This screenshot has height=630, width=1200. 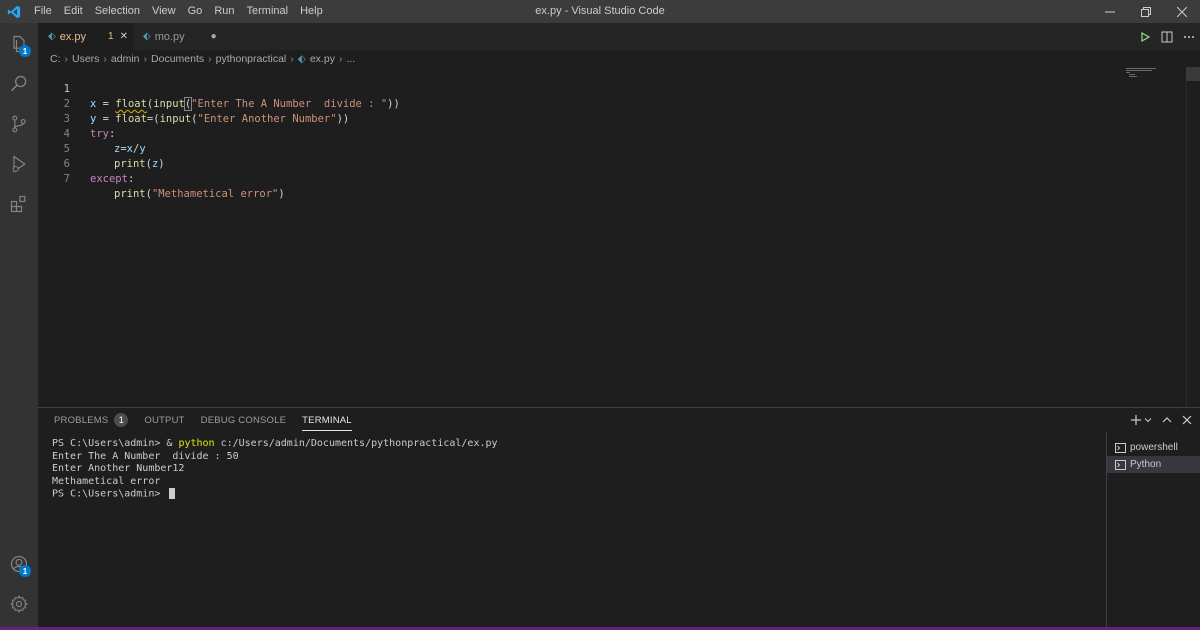 What do you see at coordinates (169, 36) in the screenshot?
I see `tab-label: mo.py` at bounding box center [169, 36].